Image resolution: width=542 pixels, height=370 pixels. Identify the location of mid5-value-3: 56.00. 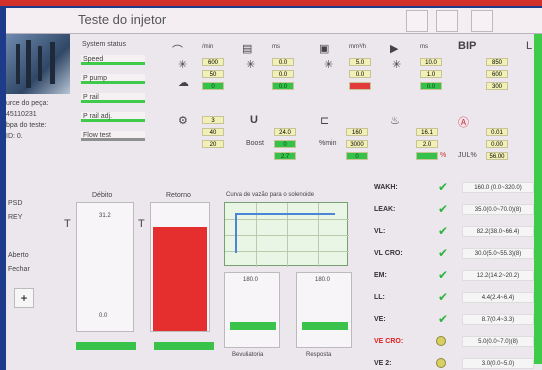
(497, 156).